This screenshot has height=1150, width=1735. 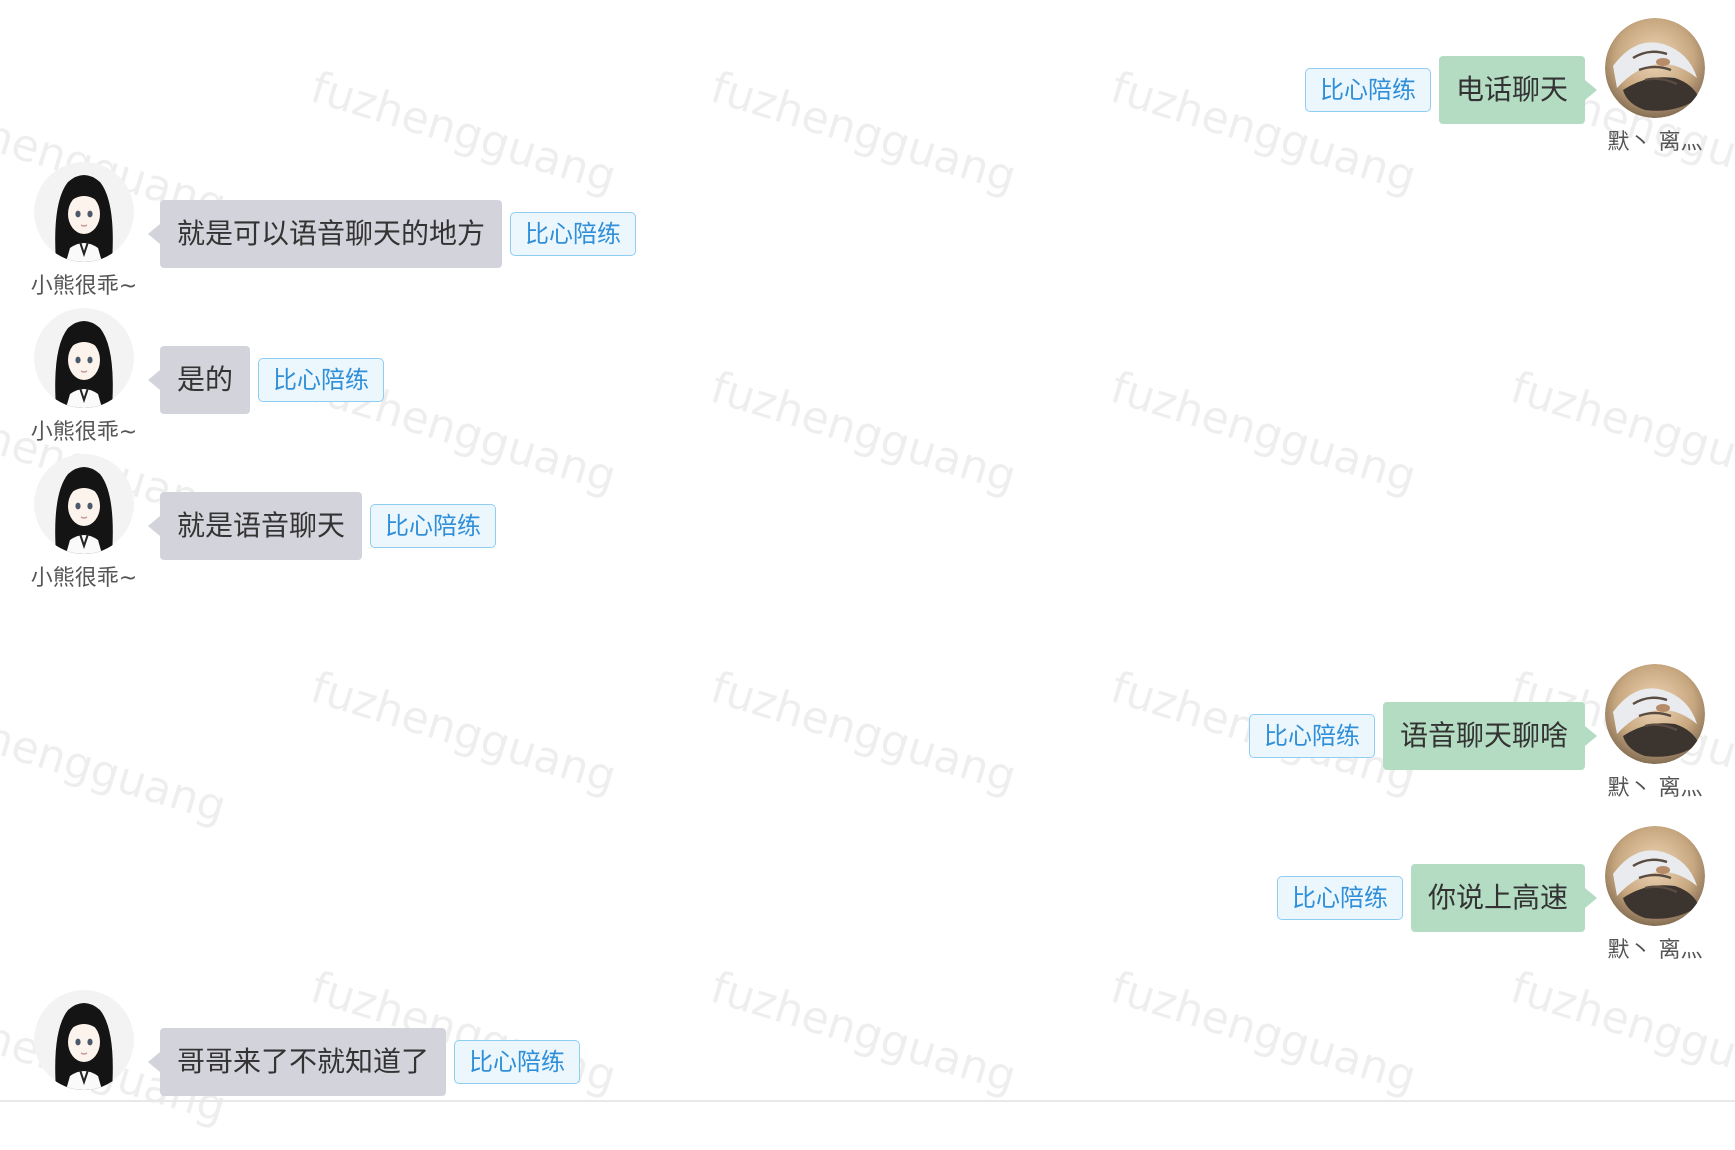 I want to click on message-content: 比心陪练 你说上高速, so click(x=1437, y=898).